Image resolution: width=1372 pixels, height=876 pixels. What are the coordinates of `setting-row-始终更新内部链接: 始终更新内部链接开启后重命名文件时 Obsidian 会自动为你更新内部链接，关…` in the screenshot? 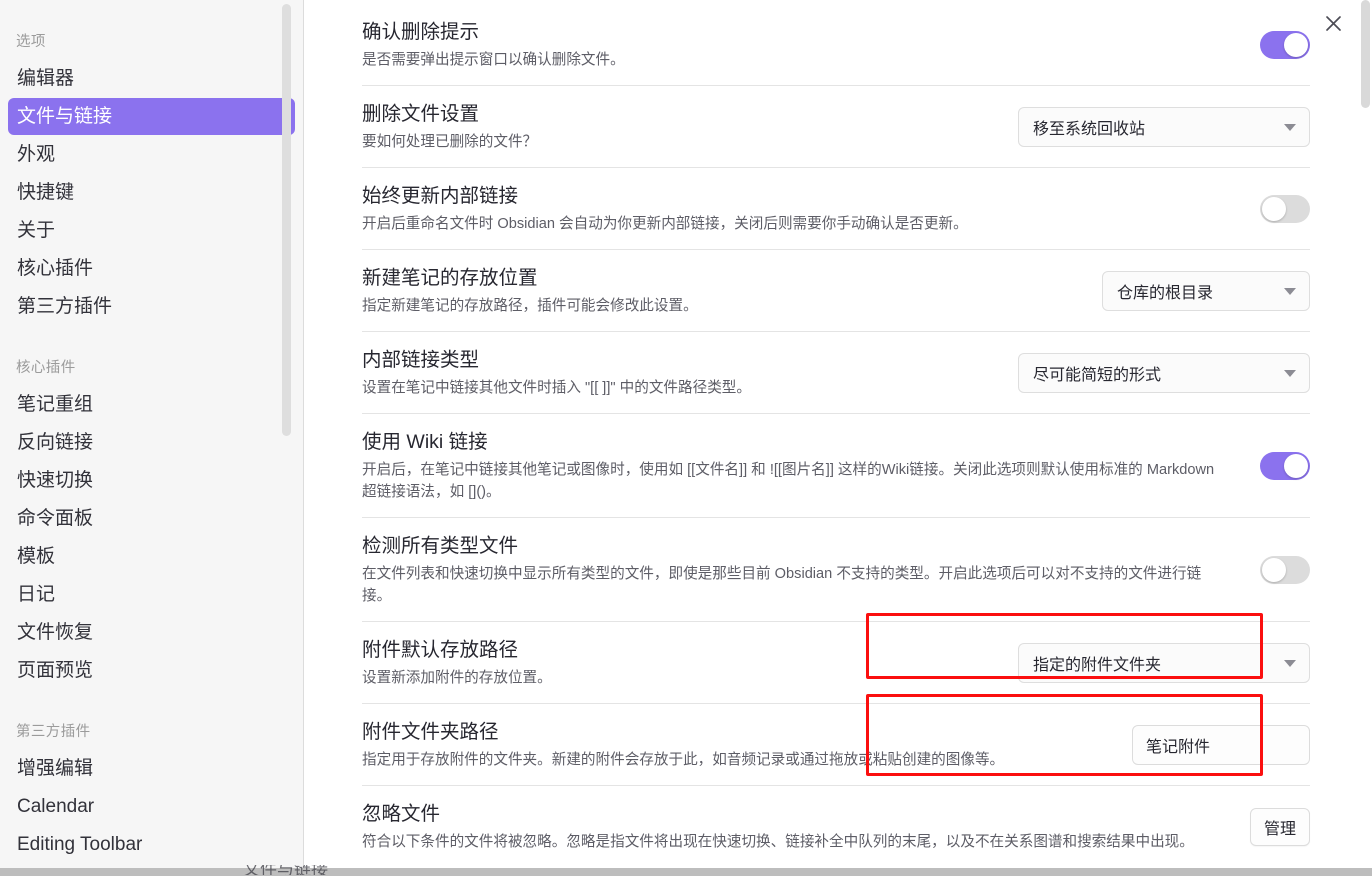 It's located at (836, 208).